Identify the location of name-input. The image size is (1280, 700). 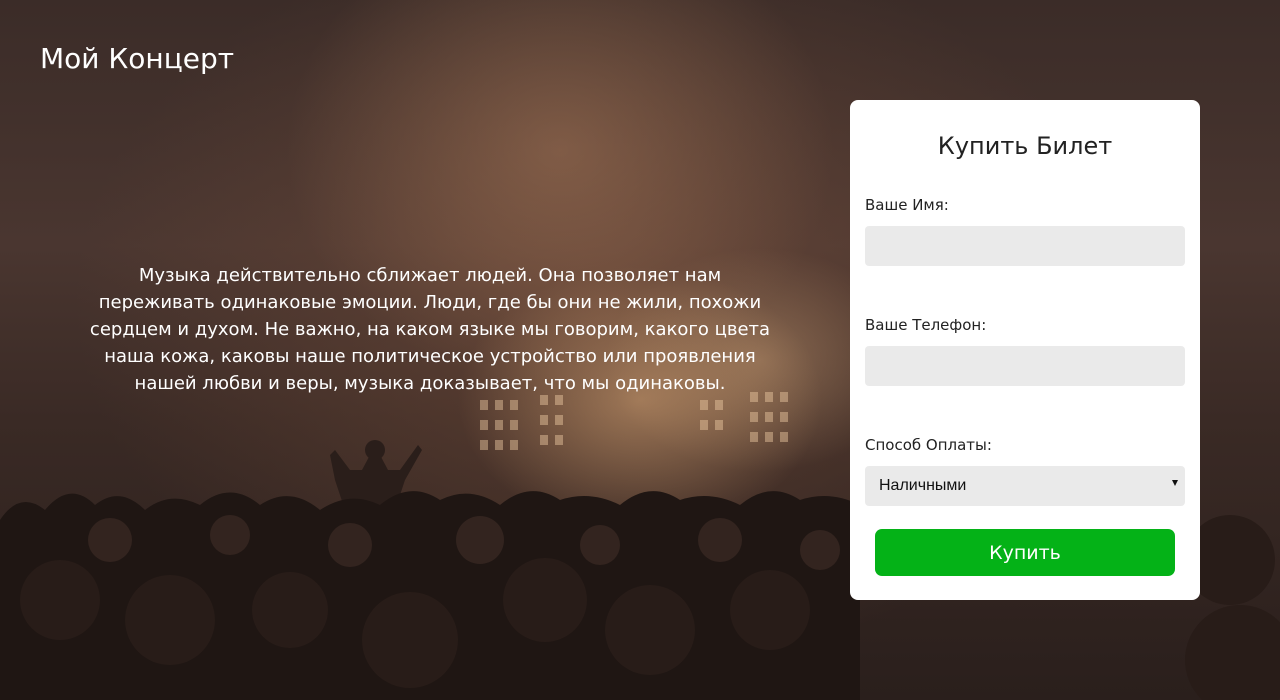
(1025, 246).